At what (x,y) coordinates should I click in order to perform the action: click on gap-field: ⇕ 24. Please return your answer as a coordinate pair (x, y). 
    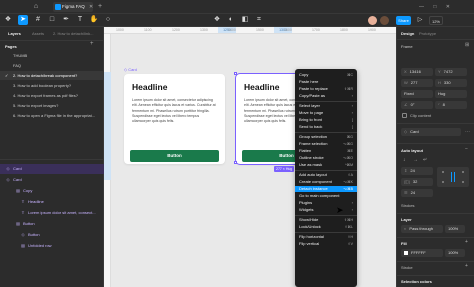
    Looking at the image, I should click on (417, 171).